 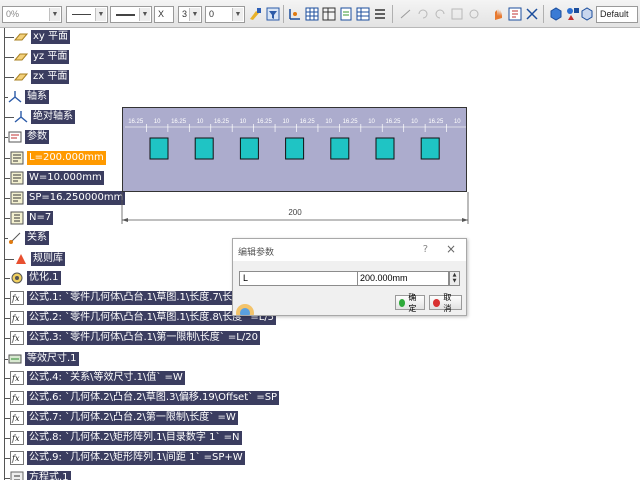 What do you see at coordinates (35, 57) in the screenshot?
I see `tree-node: yz 平面` at bounding box center [35, 57].